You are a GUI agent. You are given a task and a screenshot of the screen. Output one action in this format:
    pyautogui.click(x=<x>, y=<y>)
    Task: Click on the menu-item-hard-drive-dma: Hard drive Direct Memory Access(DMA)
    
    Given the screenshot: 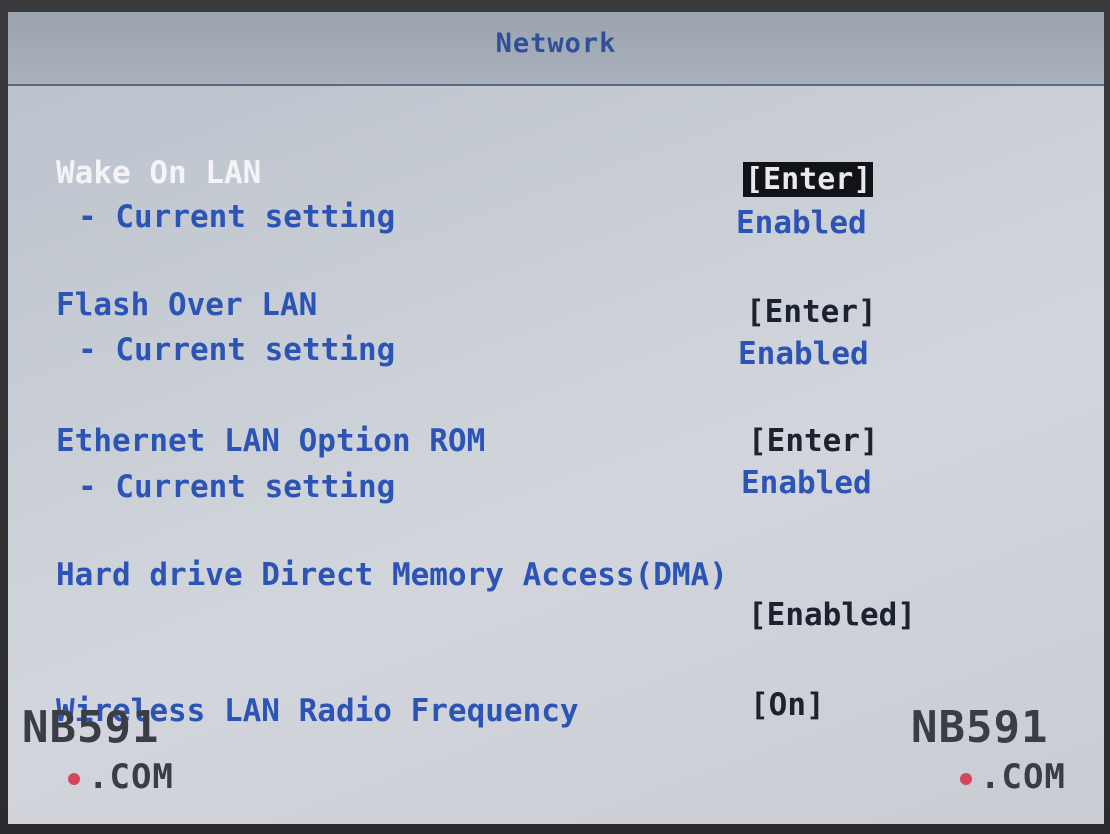 What is the action you would take?
    pyautogui.click(x=392, y=575)
    